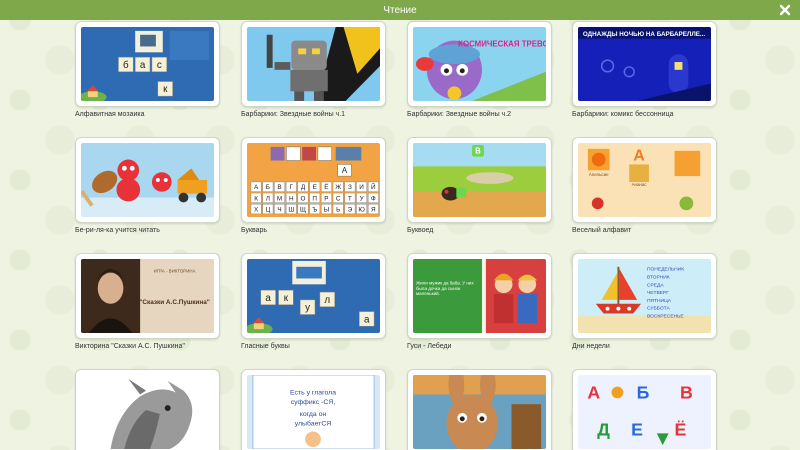 The image size is (800, 450). What do you see at coordinates (313, 414) in the screenshot?
I see `suffix-text: когда он` at bounding box center [313, 414].